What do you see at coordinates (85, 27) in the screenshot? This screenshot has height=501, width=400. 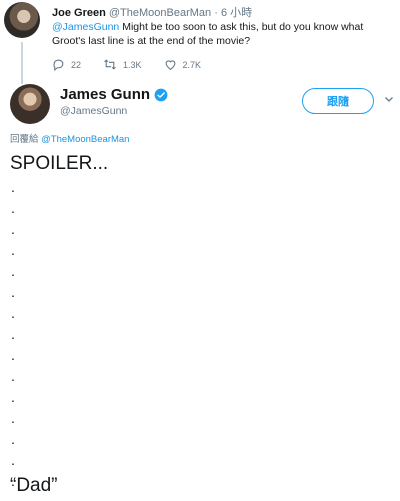 I see `parent-tweet-mention: @JamesGunn` at bounding box center [85, 27].